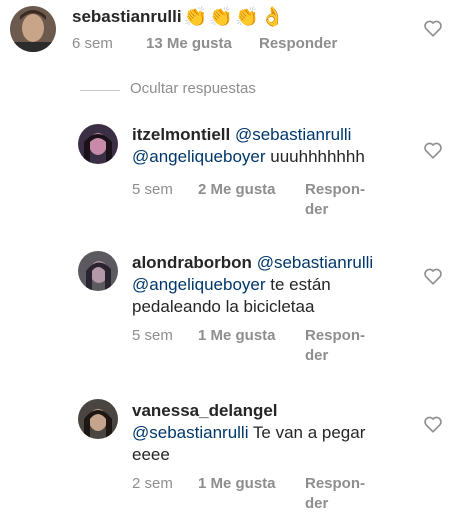 The height and width of the screenshot is (522, 466). Describe the element at coordinates (152, 189) in the screenshot. I see `reply-1-time: 5 sem` at that location.